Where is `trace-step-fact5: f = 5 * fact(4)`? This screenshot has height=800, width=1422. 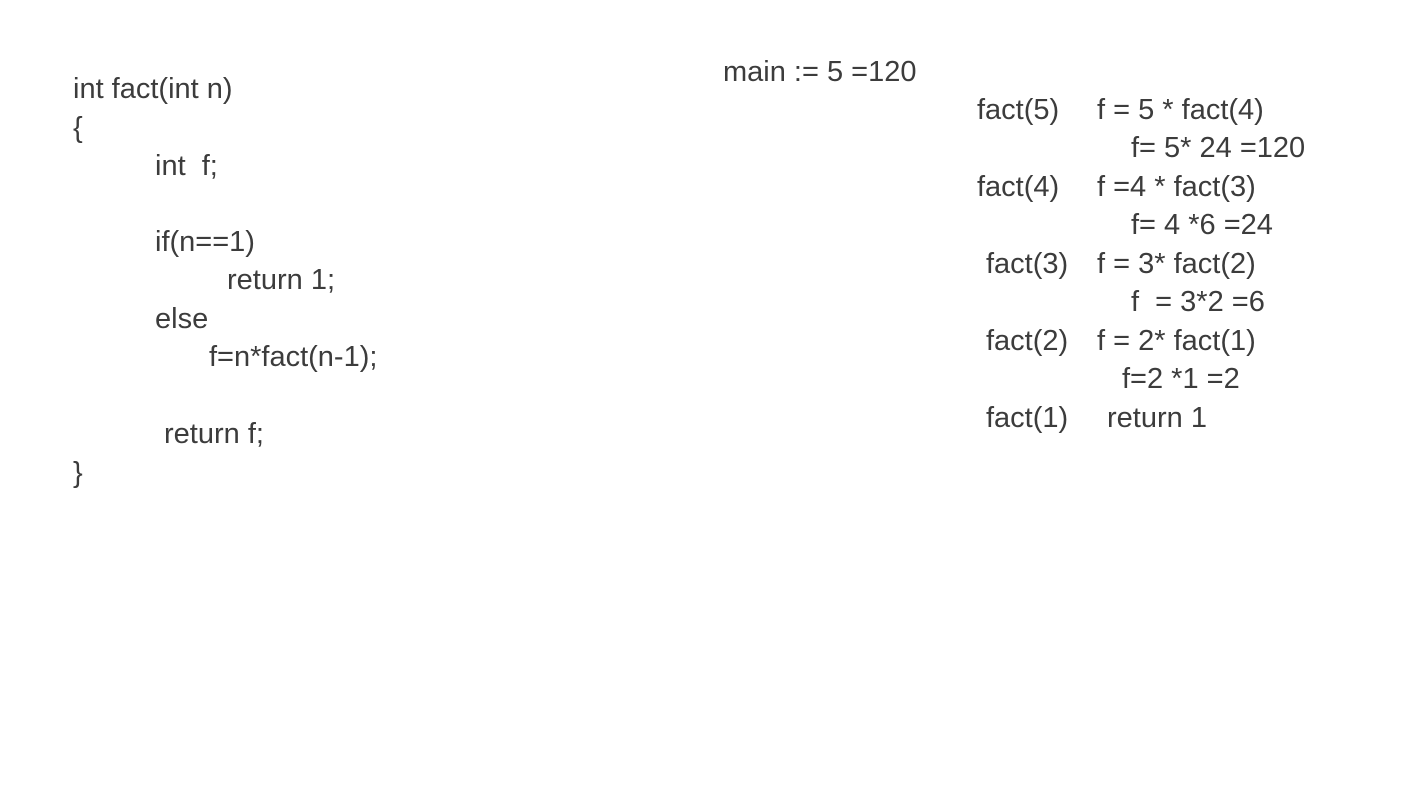 trace-step-fact5: f = 5 * fact(4) is located at coordinates (1180, 110).